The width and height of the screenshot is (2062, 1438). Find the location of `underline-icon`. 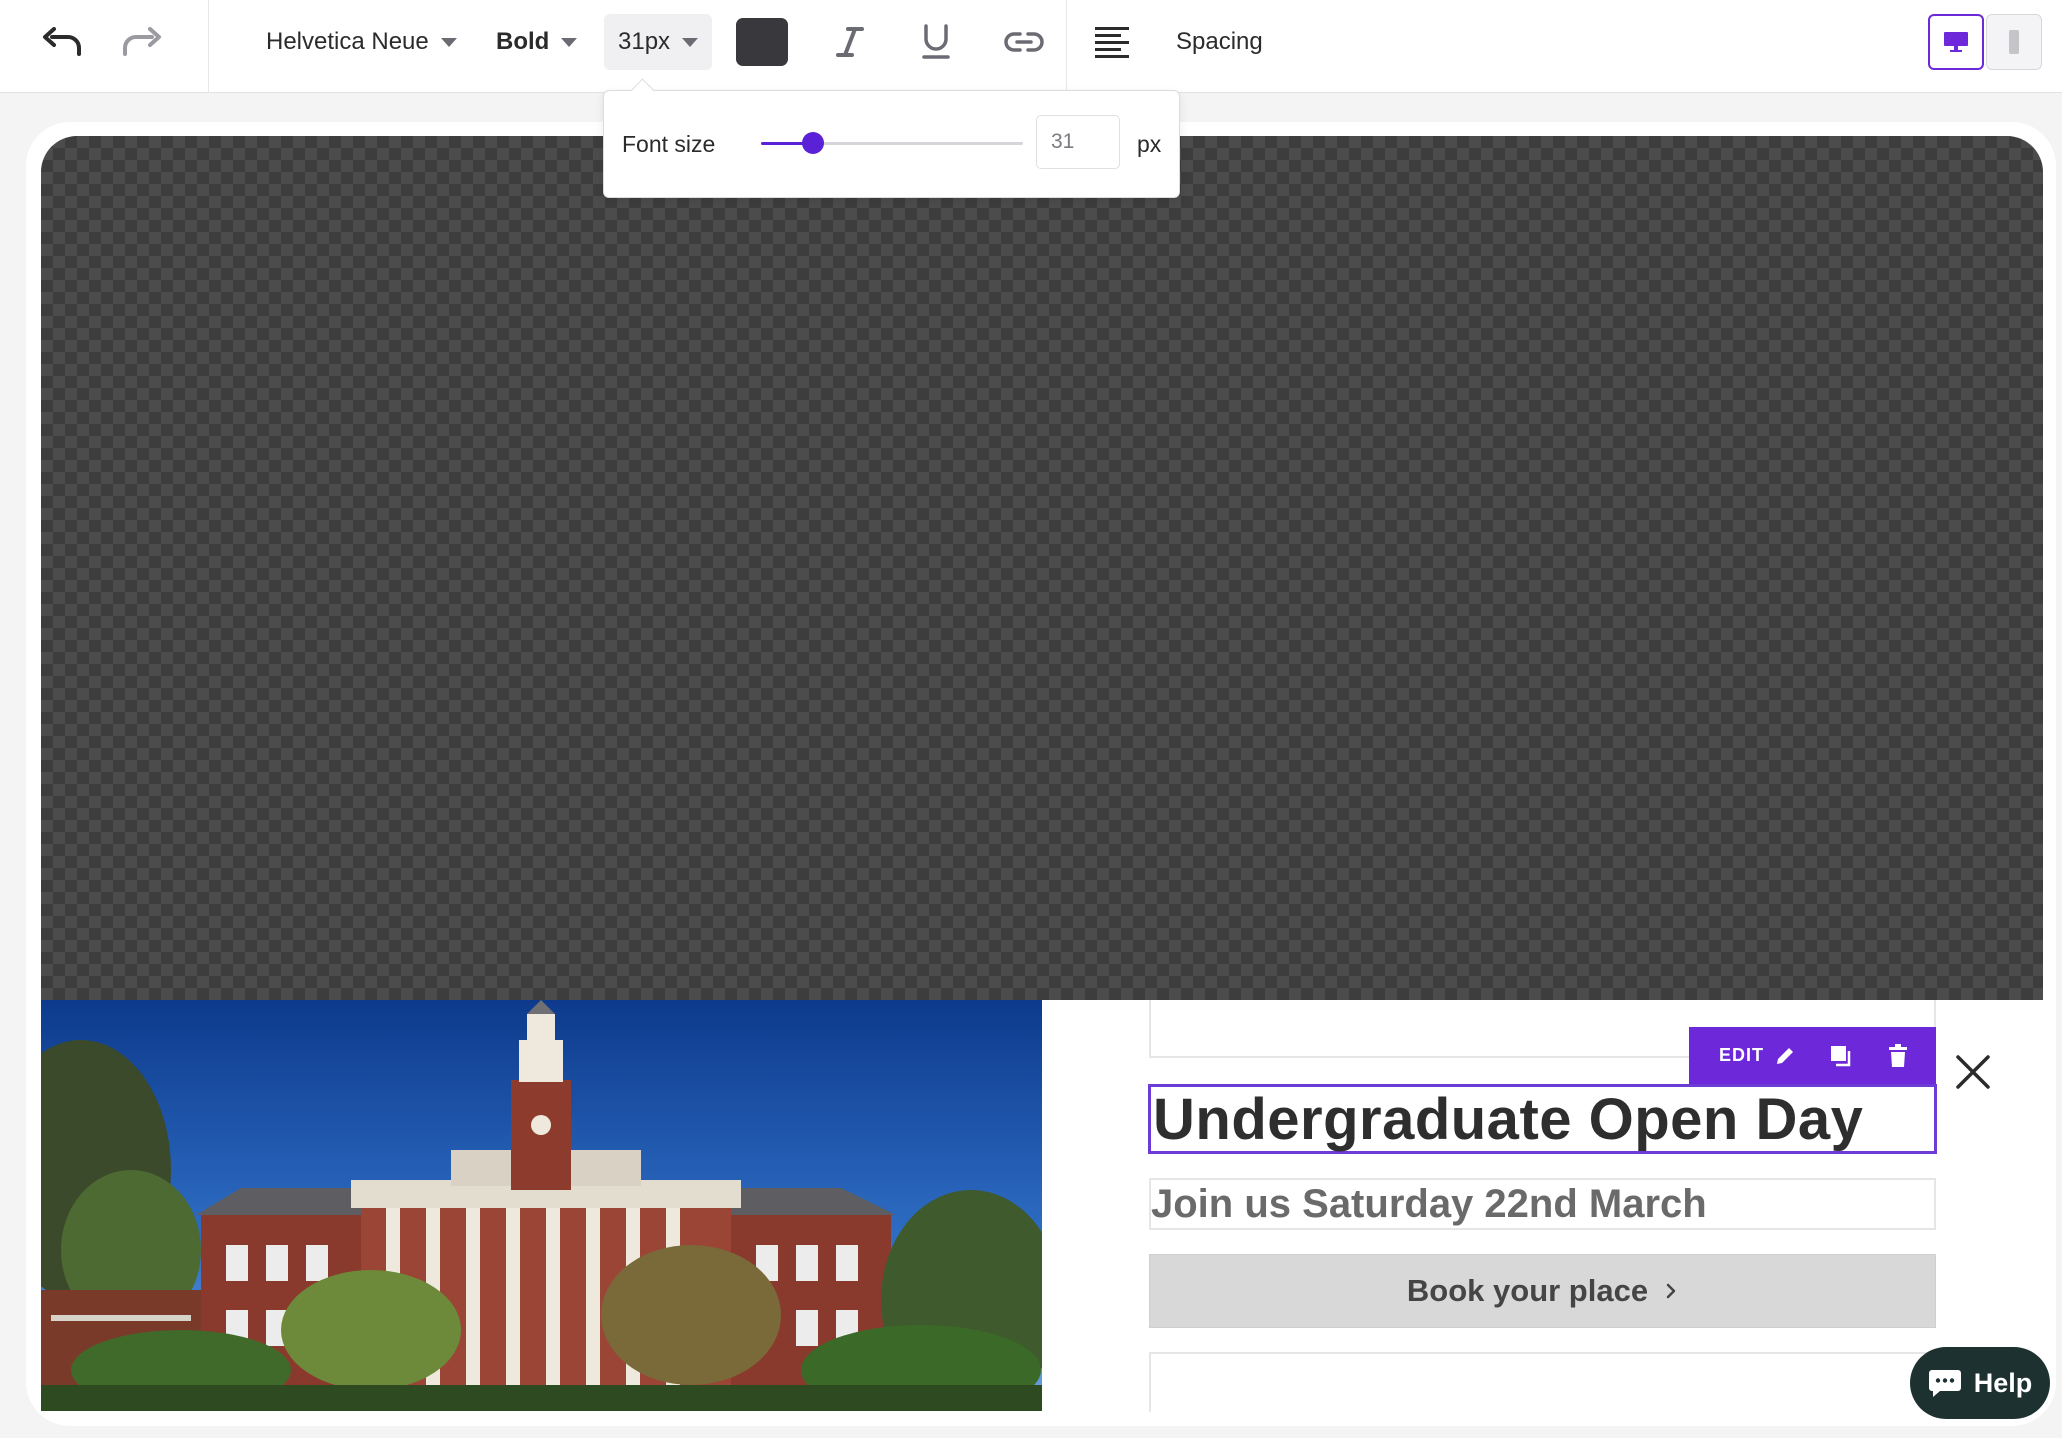

underline-icon is located at coordinates (936, 41).